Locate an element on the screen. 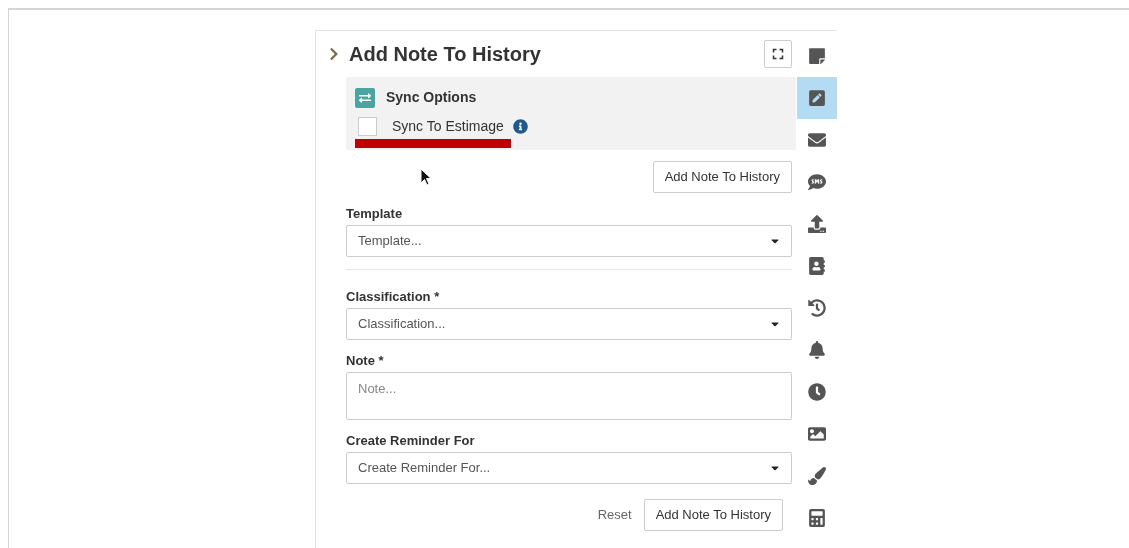 Image resolution: width=1129 pixels, height=548 pixels. field-label: Classification * is located at coordinates (393, 297).